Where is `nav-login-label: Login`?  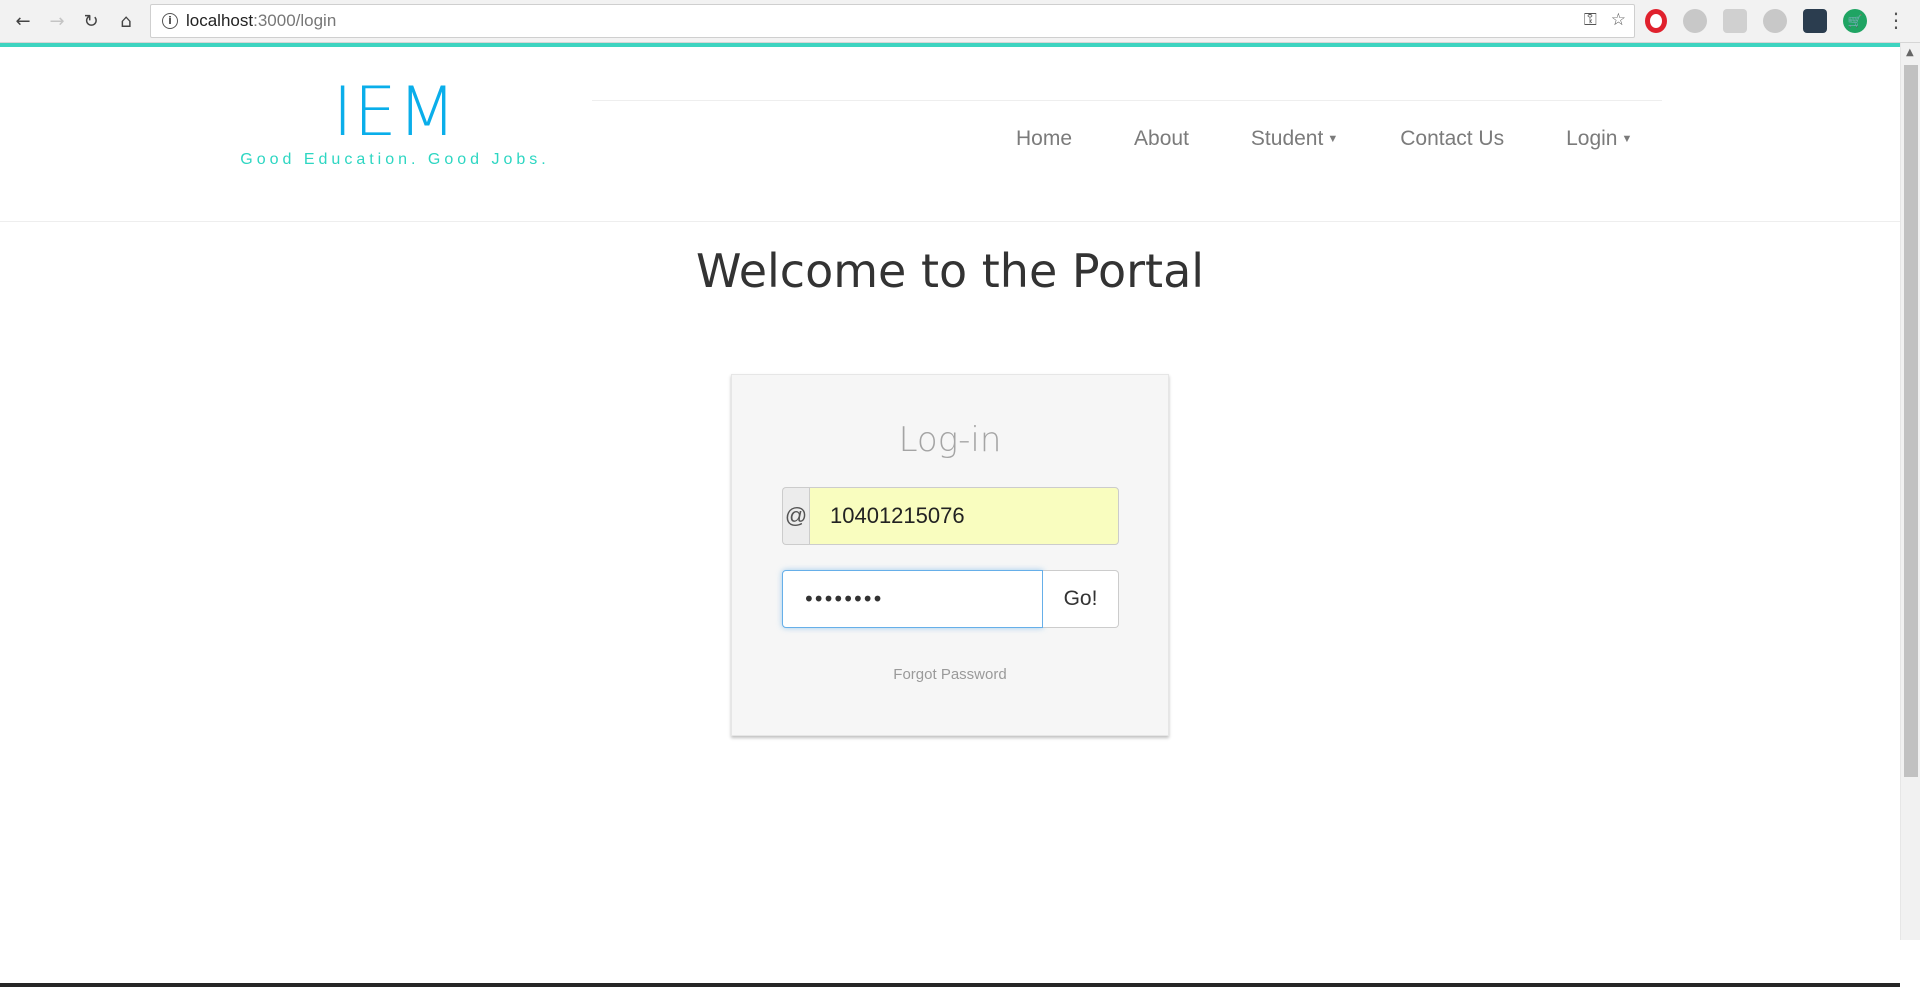
nav-login-label: Login is located at coordinates (1592, 138).